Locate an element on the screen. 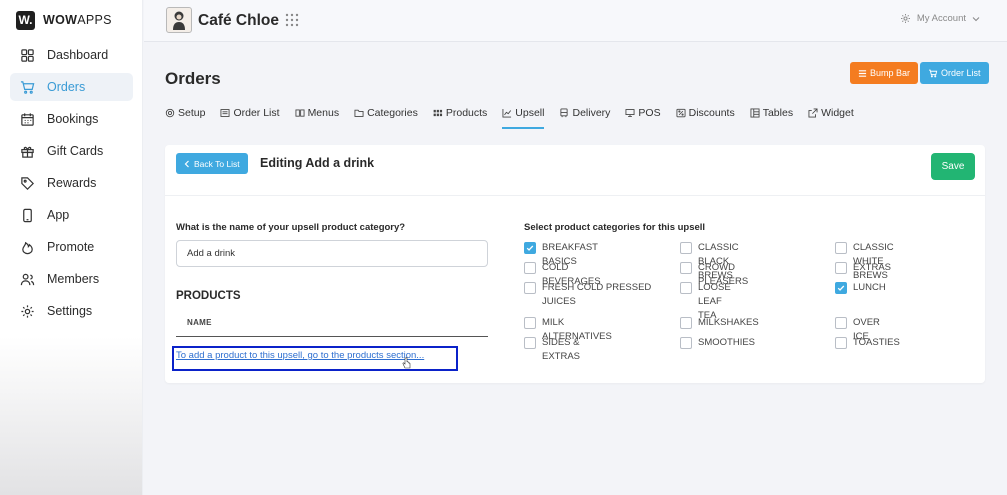 The height and width of the screenshot is (495, 1007). calendar-icon is located at coordinates (27, 119).